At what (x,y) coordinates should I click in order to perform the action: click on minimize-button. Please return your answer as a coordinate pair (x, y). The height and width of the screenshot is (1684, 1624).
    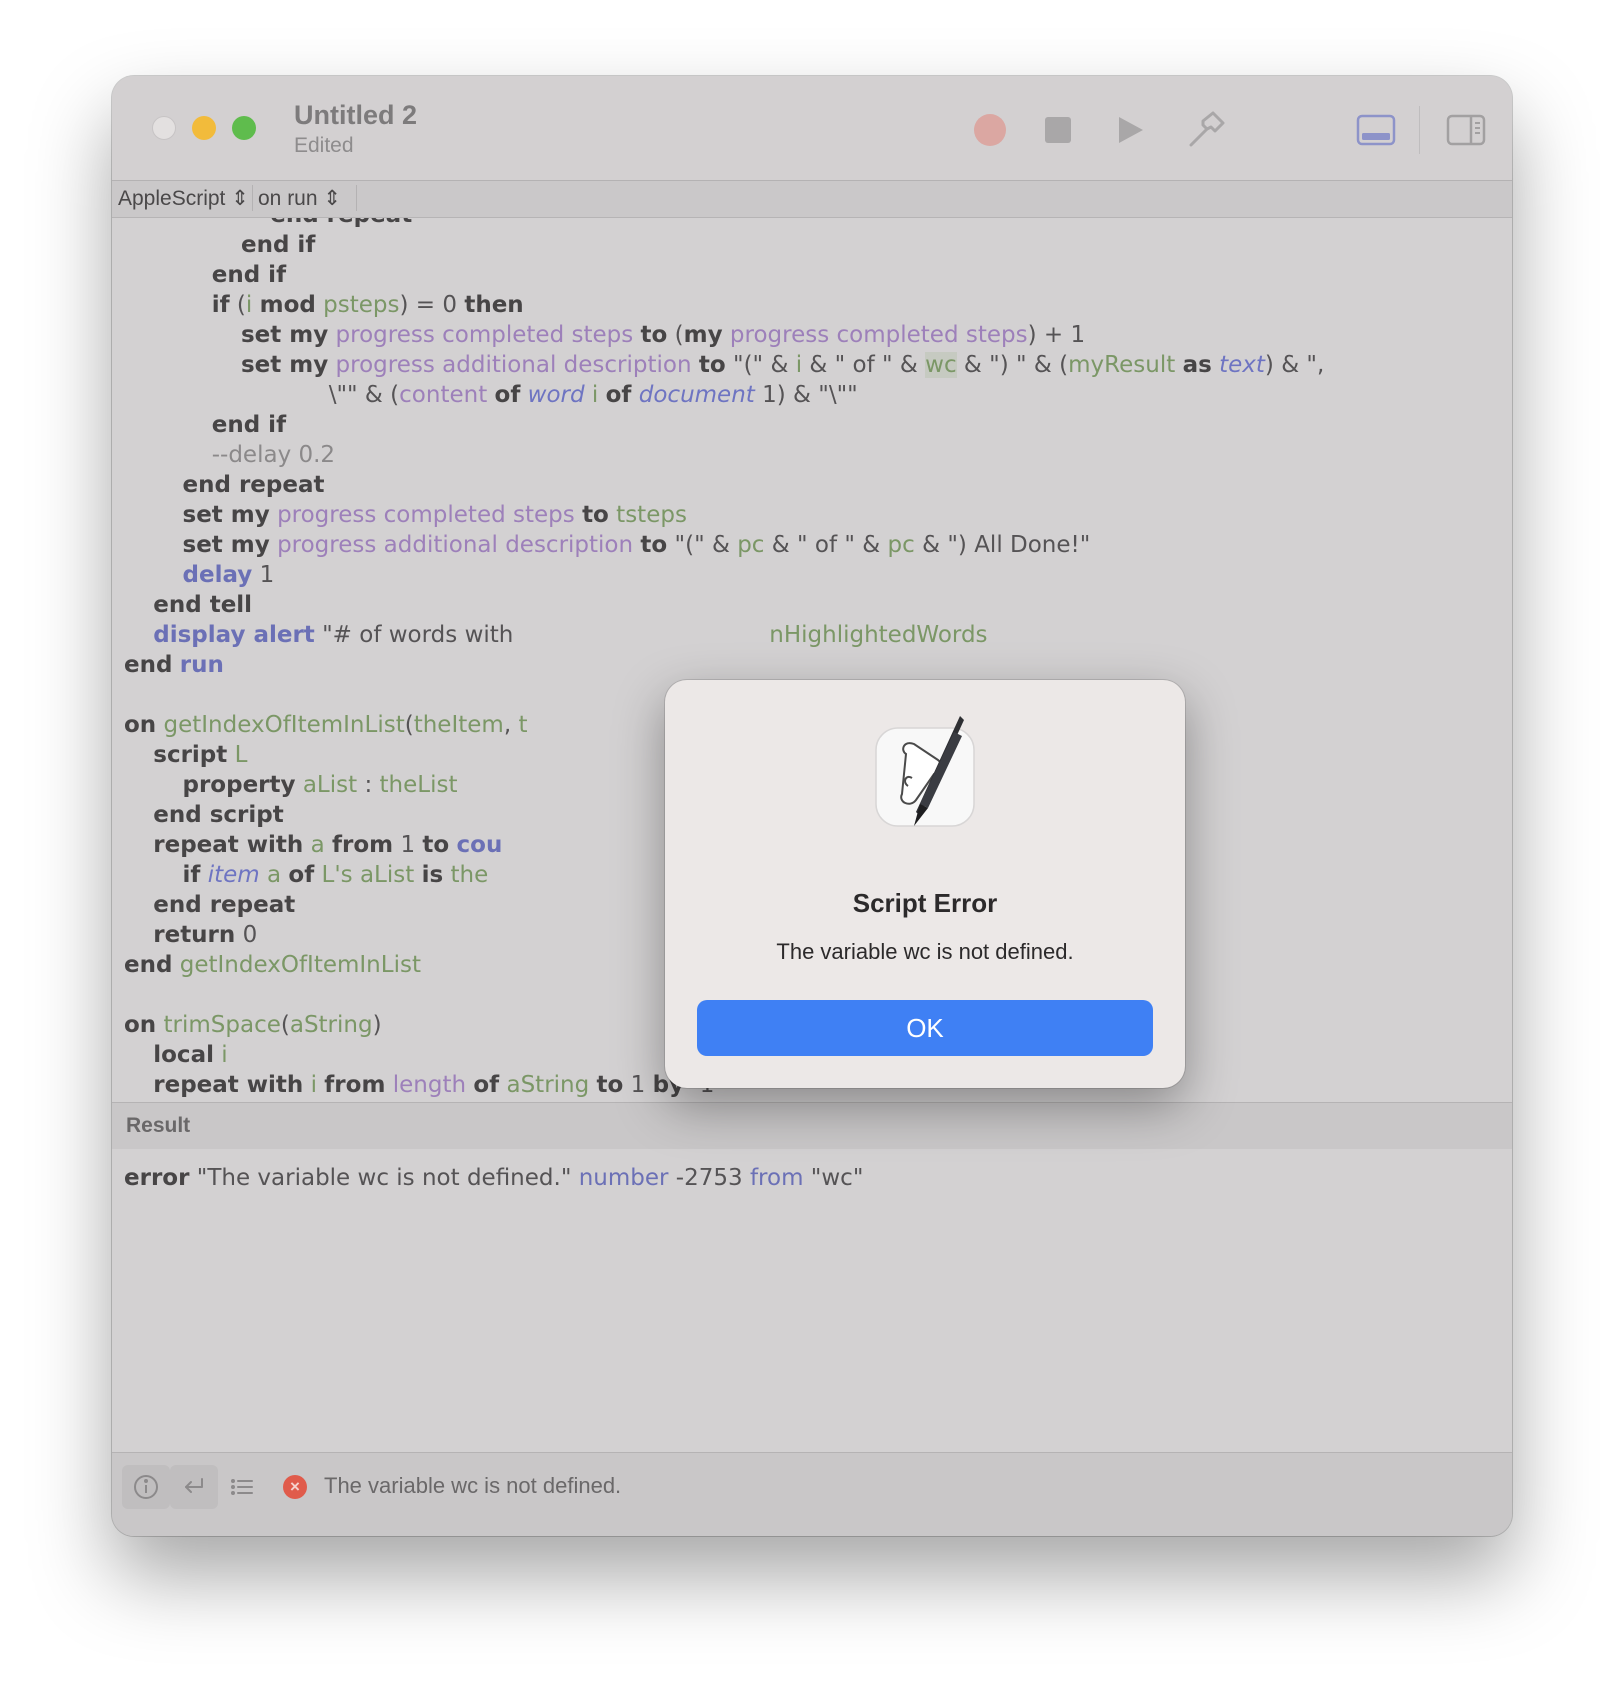
    Looking at the image, I should click on (204, 128).